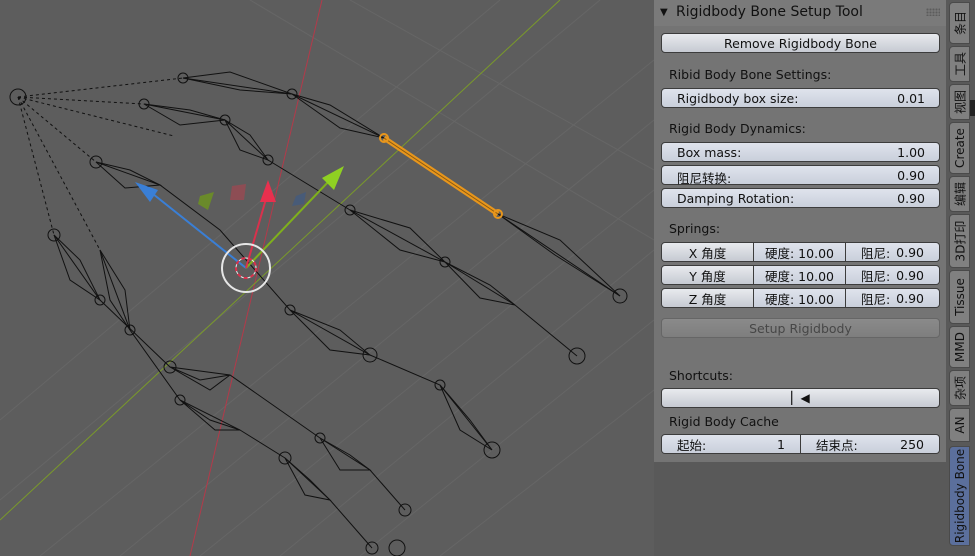 The width and height of the screenshot is (975, 556). Describe the element at coordinates (769, 12) in the screenshot. I see `panel-title: Rigidbody Bone Setup Tool` at that location.